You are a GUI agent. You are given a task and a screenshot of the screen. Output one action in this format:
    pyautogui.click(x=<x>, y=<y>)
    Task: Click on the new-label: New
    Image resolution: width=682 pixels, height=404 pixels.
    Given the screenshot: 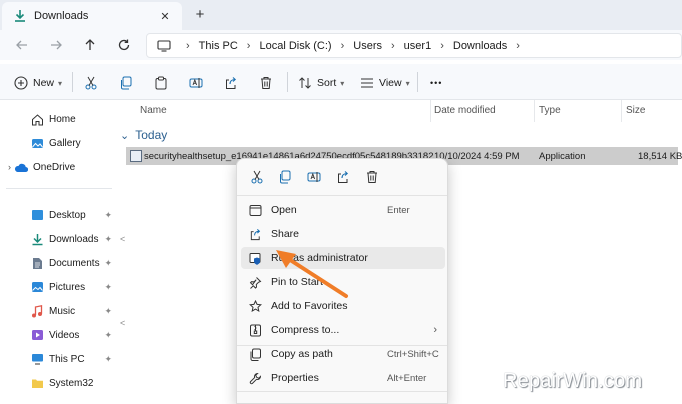 What is the action you would take?
    pyautogui.click(x=44, y=83)
    